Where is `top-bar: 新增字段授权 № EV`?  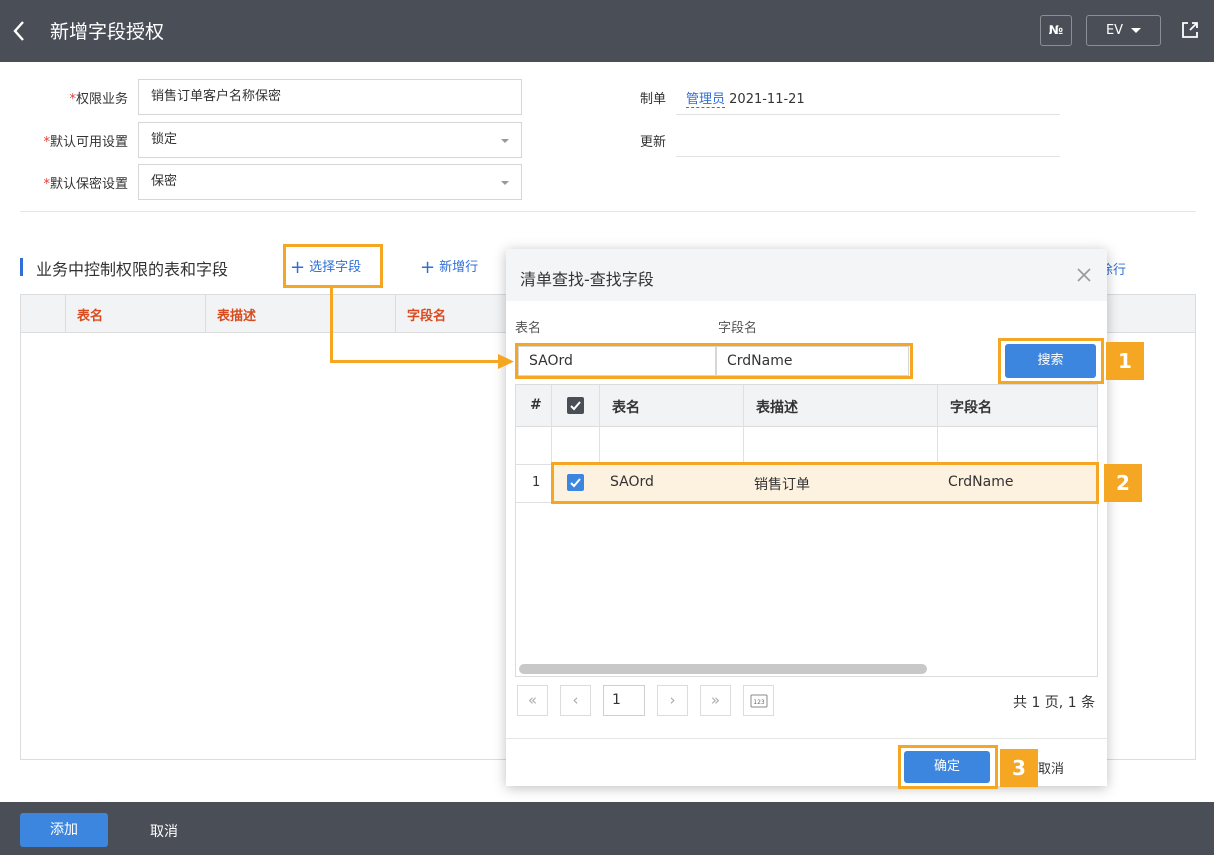
top-bar: 新增字段授权 № EV is located at coordinates (607, 31).